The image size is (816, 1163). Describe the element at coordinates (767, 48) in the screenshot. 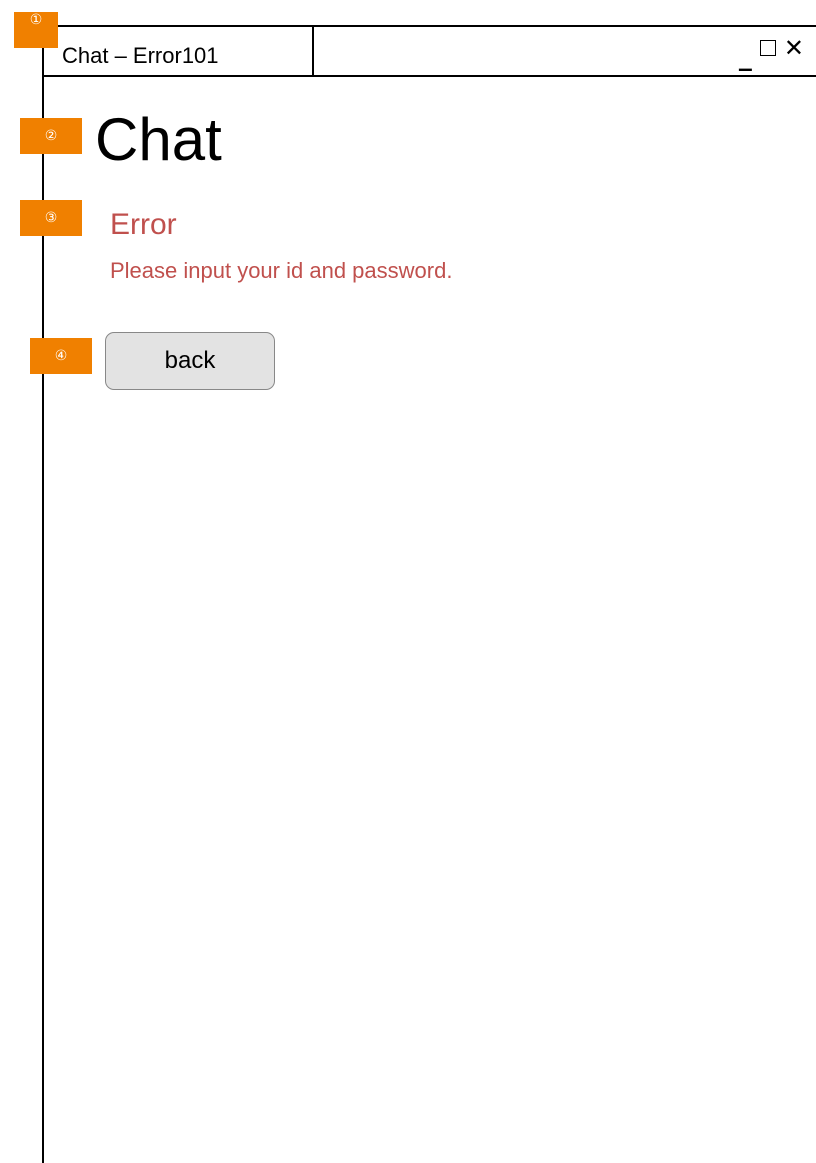

I see `maximize-button` at that location.